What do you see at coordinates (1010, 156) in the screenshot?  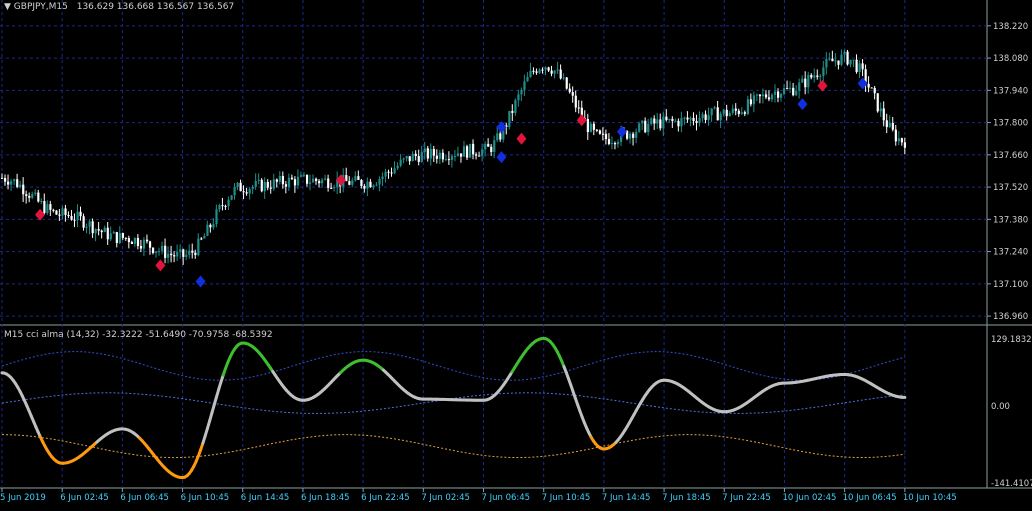 I see `price-label: 137.660` at bounding box center [1010, 156].